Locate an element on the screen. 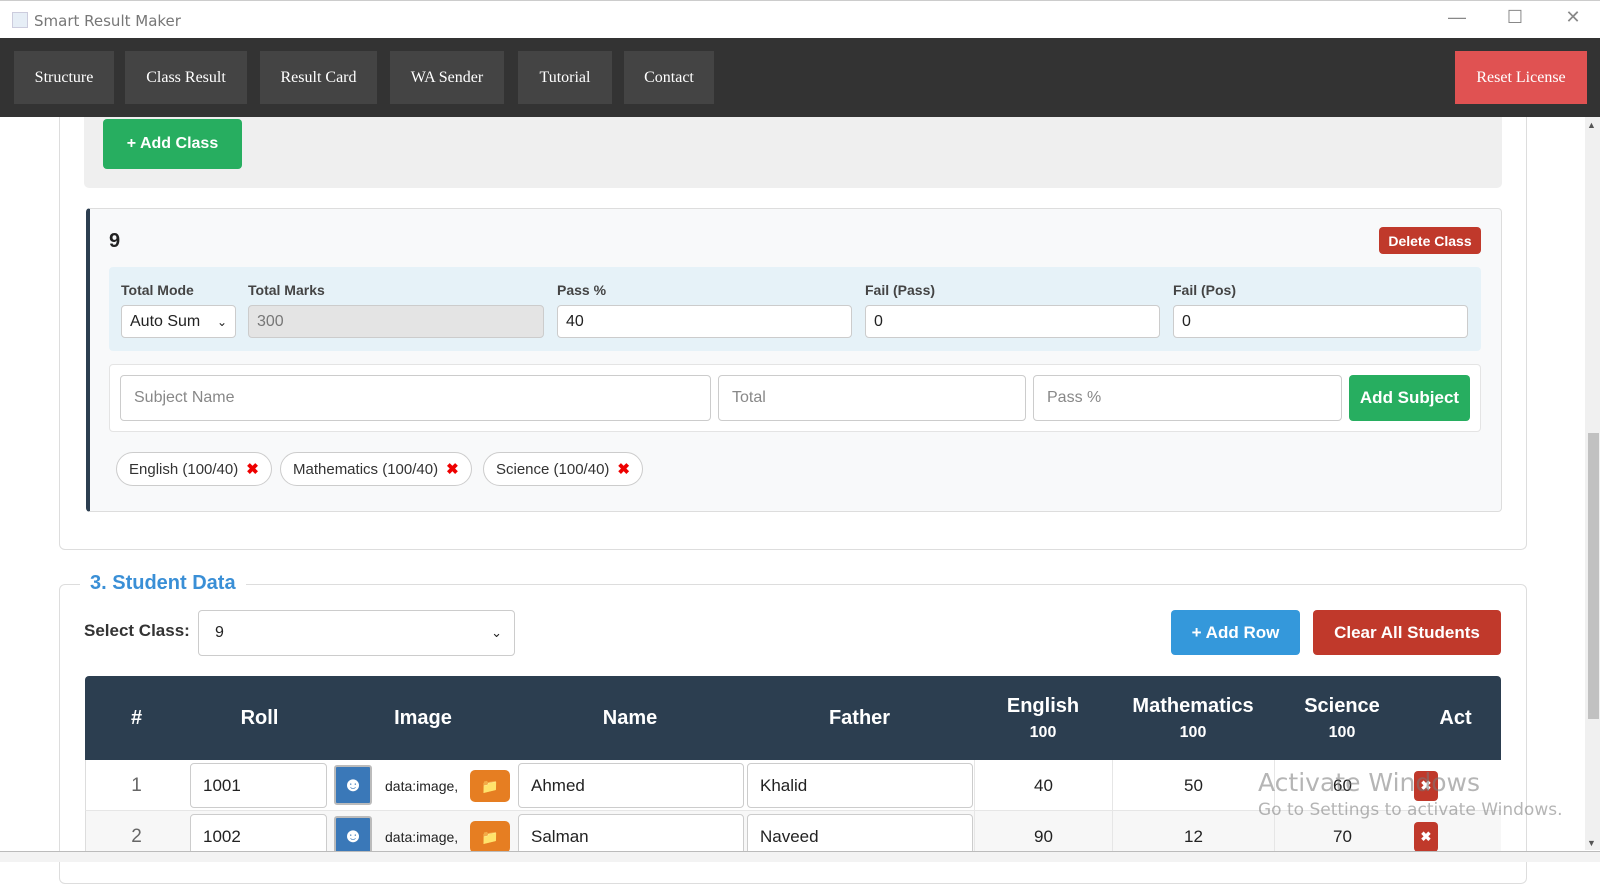 This screenshot has height=884, width=1600. header-name: Name is located at coordinates (630, 718).